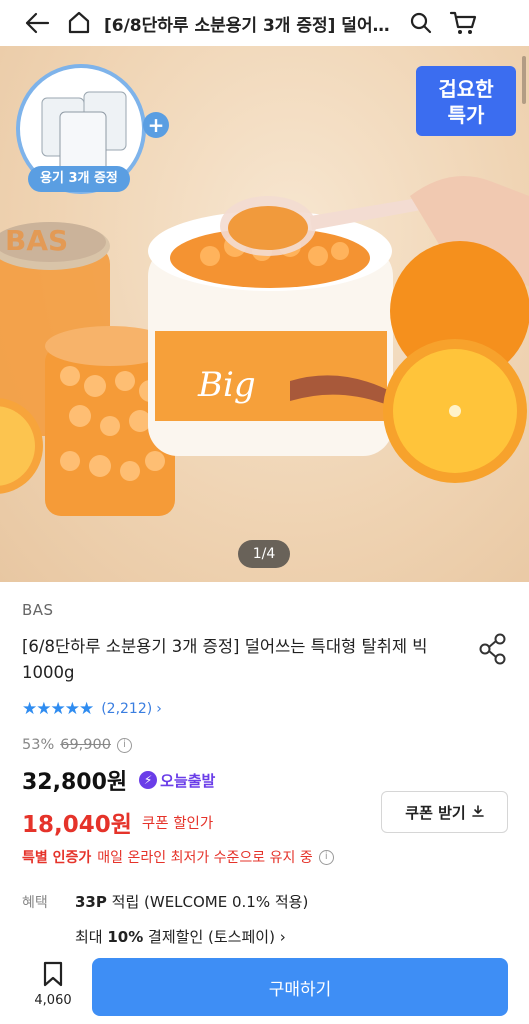 Image resolution: width=529 pixels, height=1024 pixels. I want to click on deal-badge: 겁요한 특가, so click(466, 101).